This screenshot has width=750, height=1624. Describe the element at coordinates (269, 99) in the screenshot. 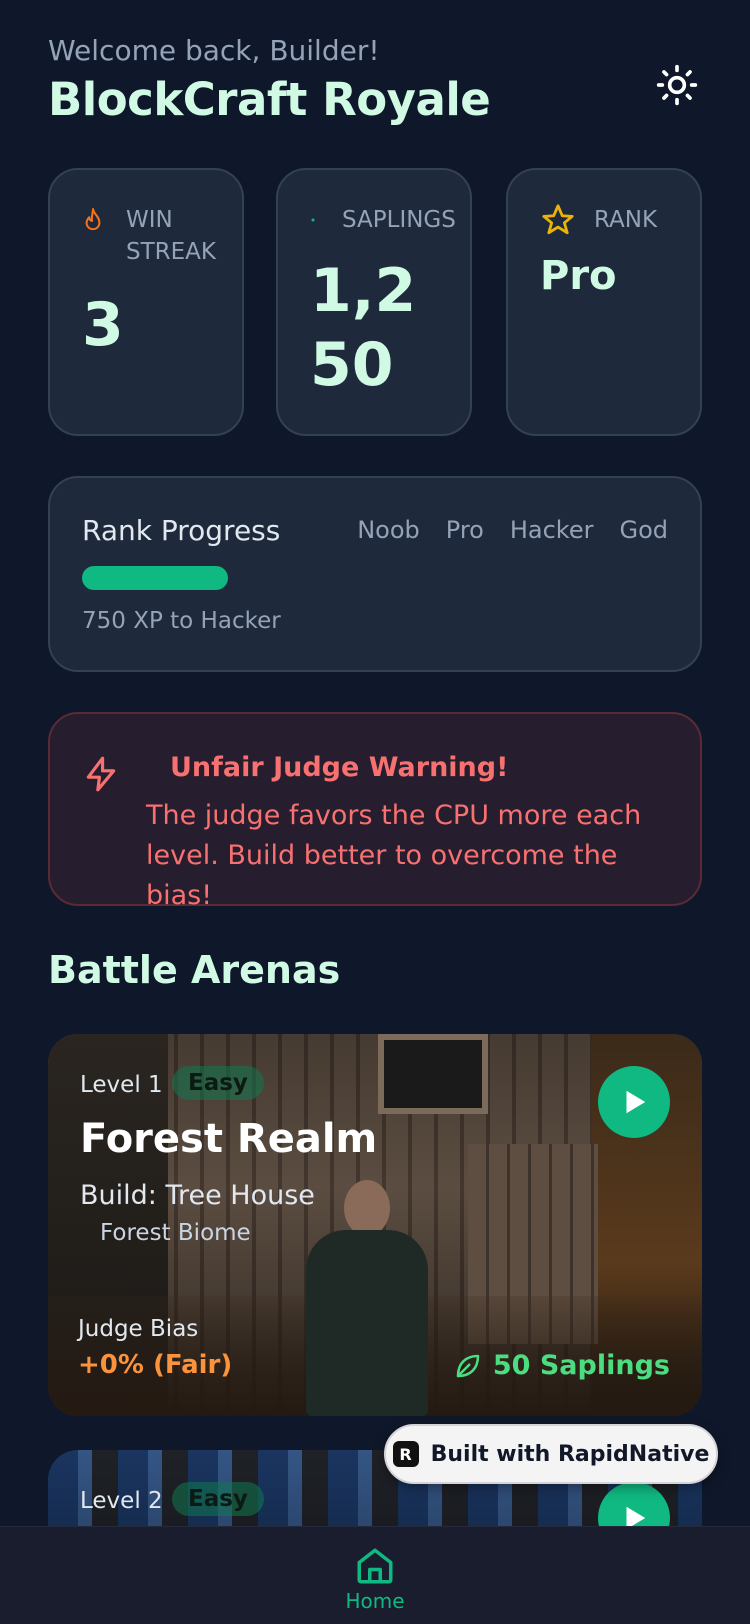

I see `app-title: BlockCraft Royale` at that location.